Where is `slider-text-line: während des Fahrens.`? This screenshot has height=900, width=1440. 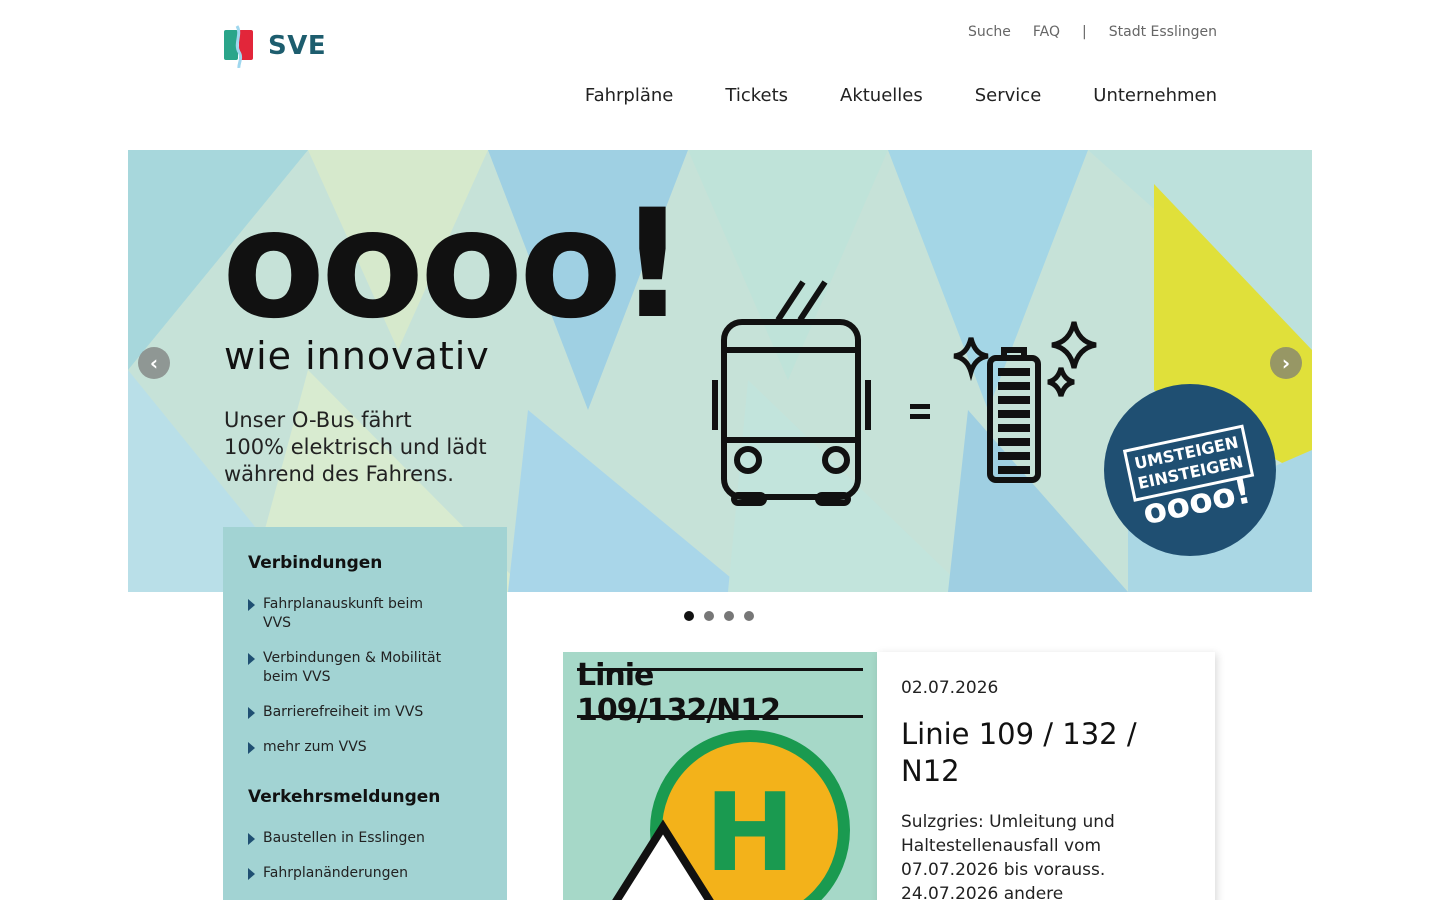 slider-text-line: während des Fahrens. is located at coordinates (339, 474).